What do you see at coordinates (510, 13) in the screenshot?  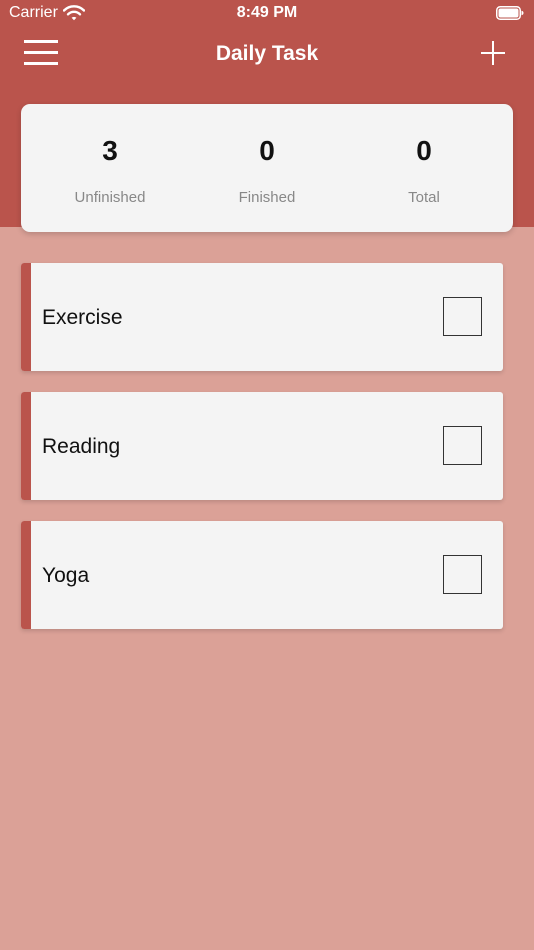 I see `battery-icon` at bounding box center [510, 13].